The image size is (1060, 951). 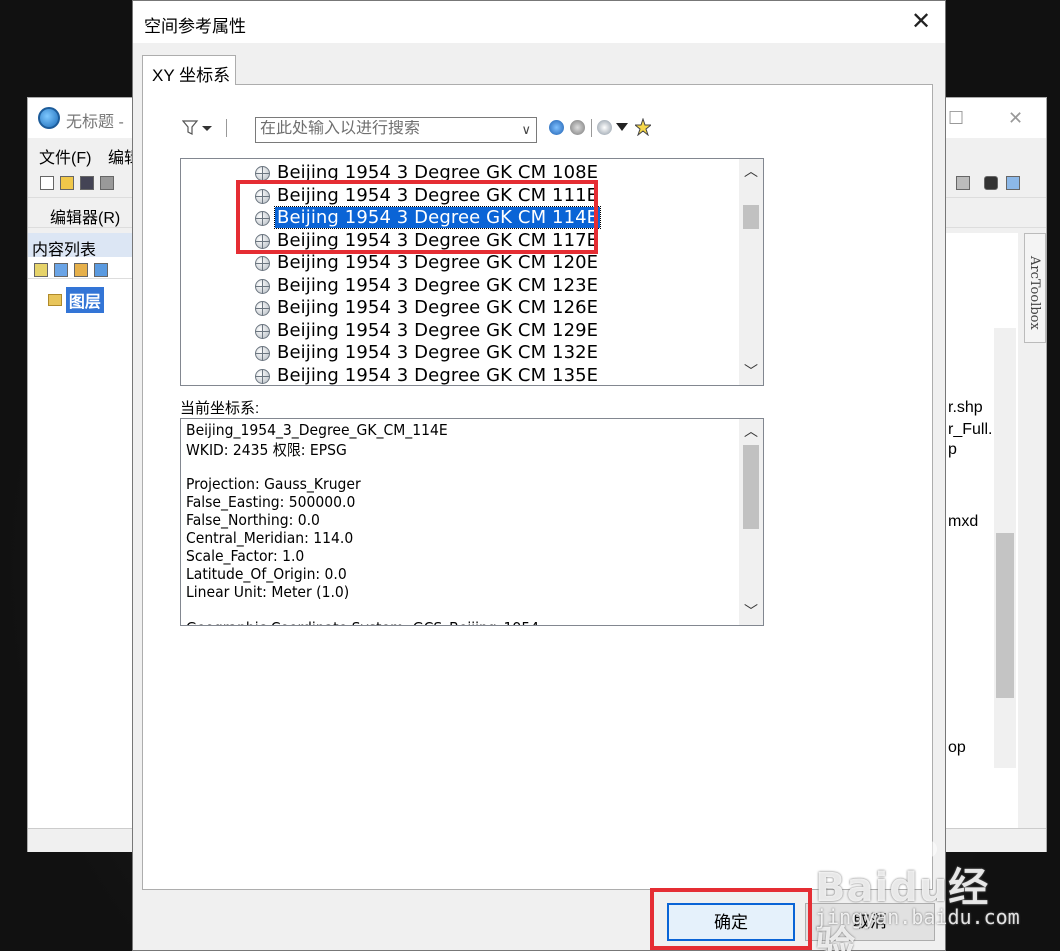 What do you see at coordinates (643, 127) in the screenshot?
I see `favorites-icon` at bounding box center [643, 127].